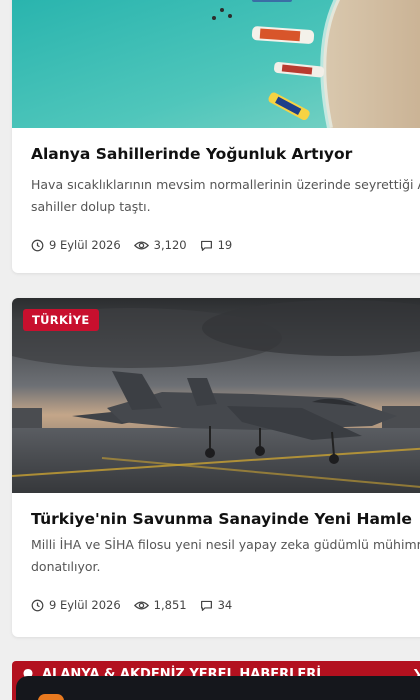 This screenshot has height=700, width=420. I want to click on article-title: Alanya Sahillerinde Yoğunluk Artıyor, so click(222, 154).